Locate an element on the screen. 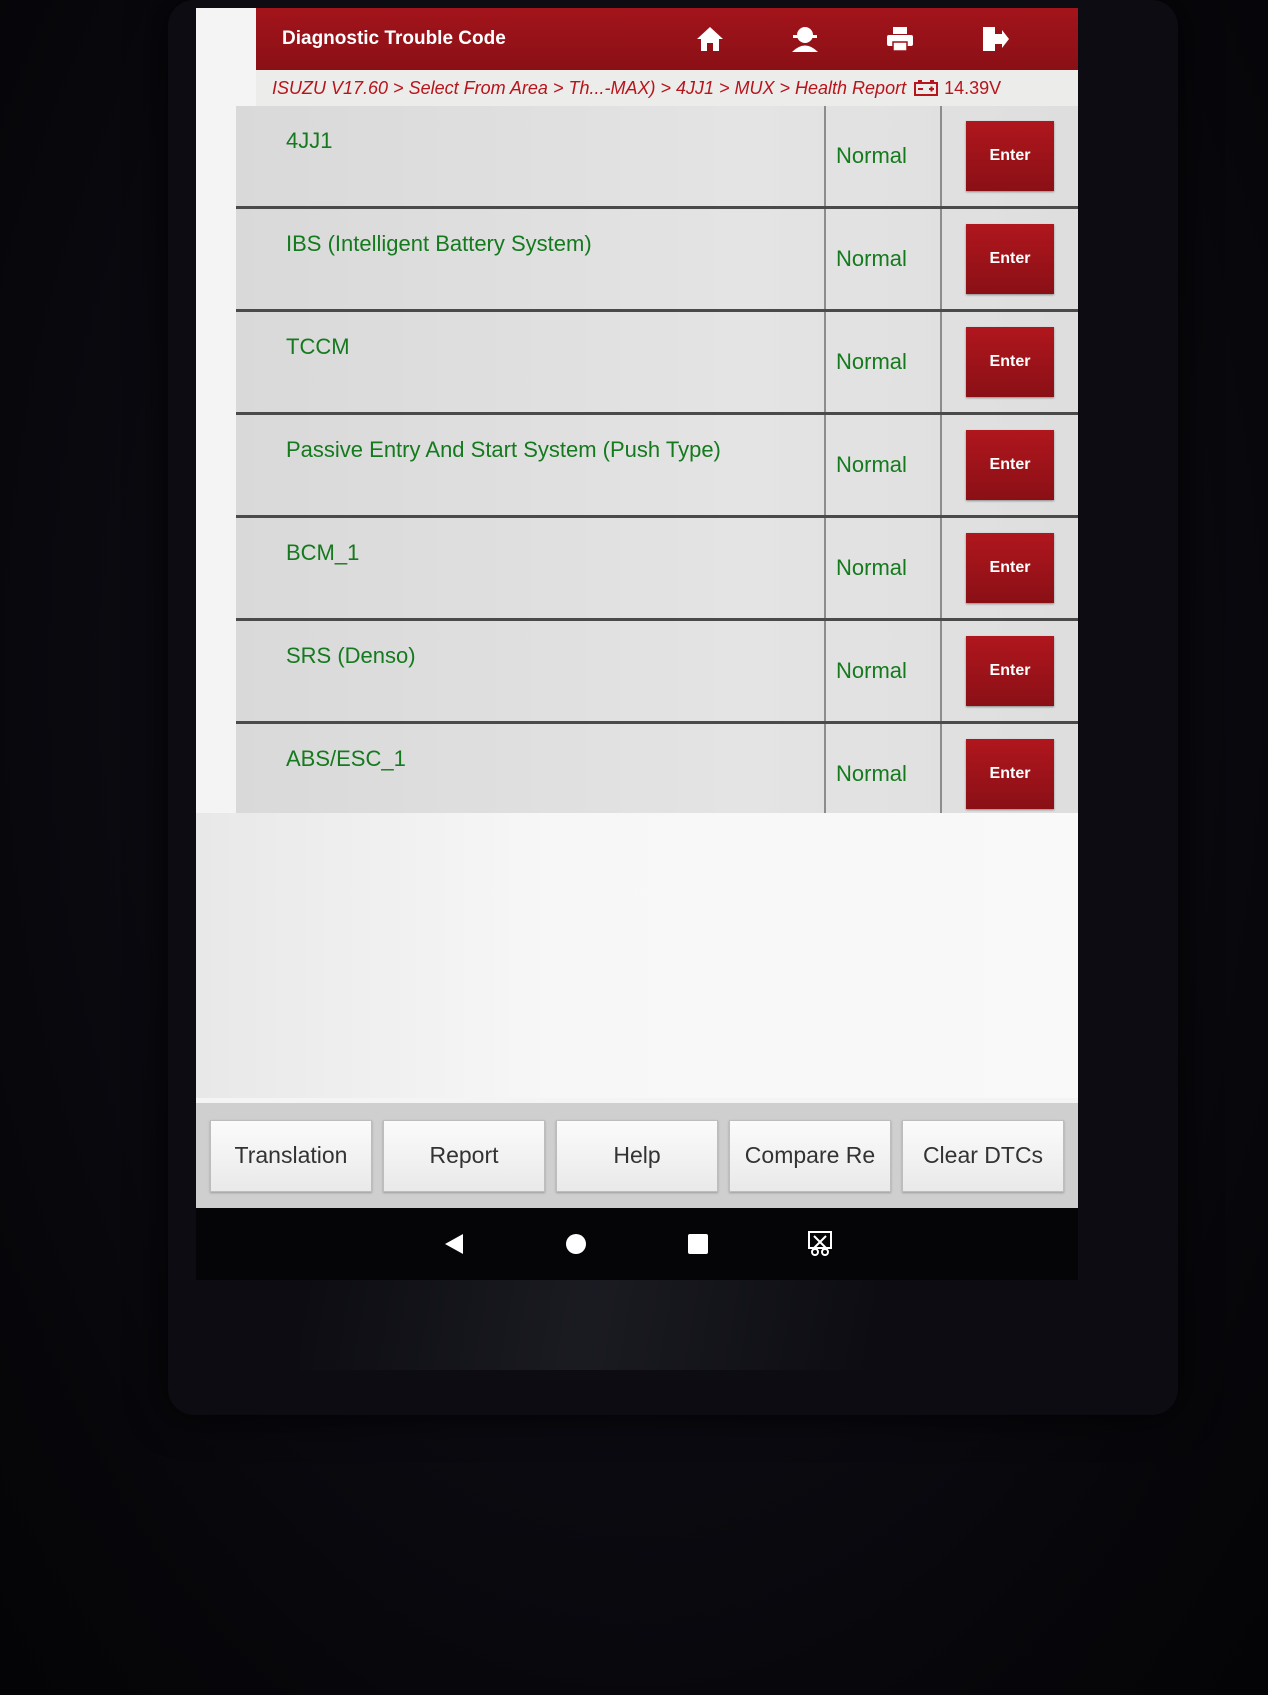 Image resolution: width=1268 pixels, height=1695 pixels. android-nav-bar is located at coordinates (637, 1244).